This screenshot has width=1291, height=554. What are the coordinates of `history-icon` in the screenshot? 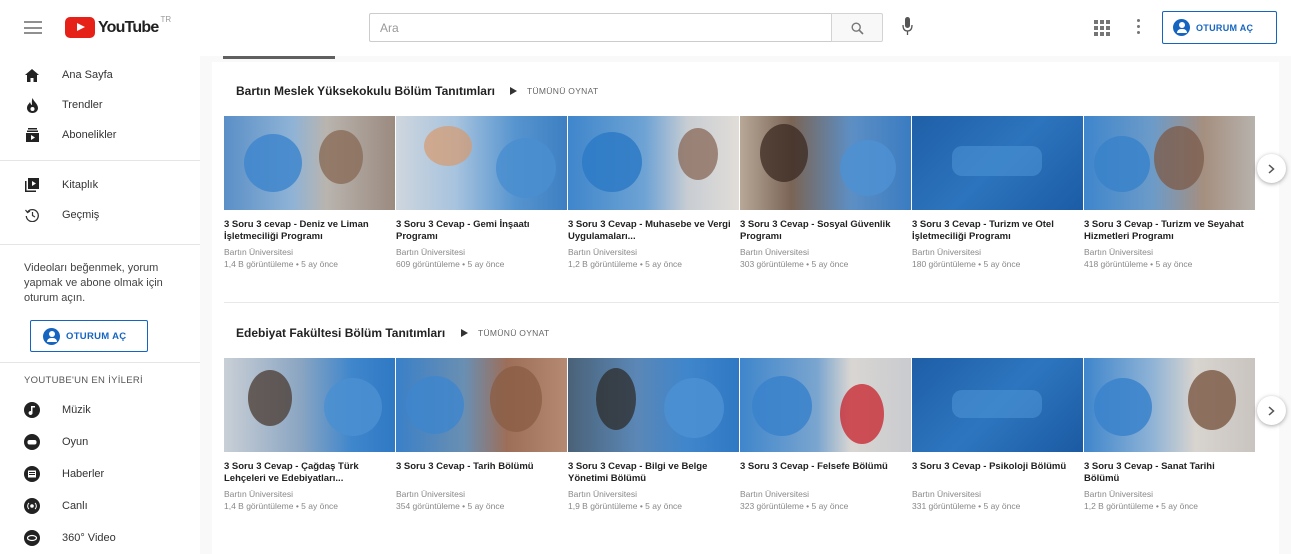 It's located at (32, 215).